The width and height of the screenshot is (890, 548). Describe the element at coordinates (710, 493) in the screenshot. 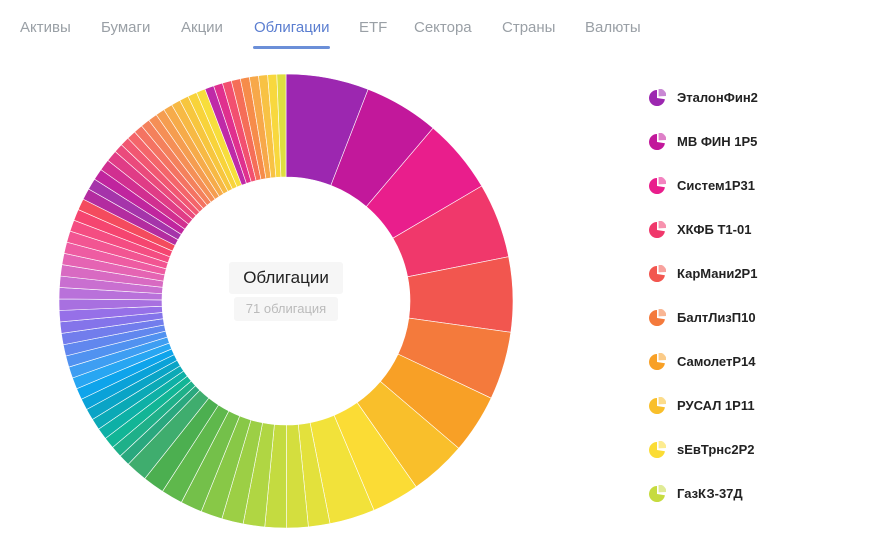

I see `legend-label: ГазКЗ-37Д` at that location.